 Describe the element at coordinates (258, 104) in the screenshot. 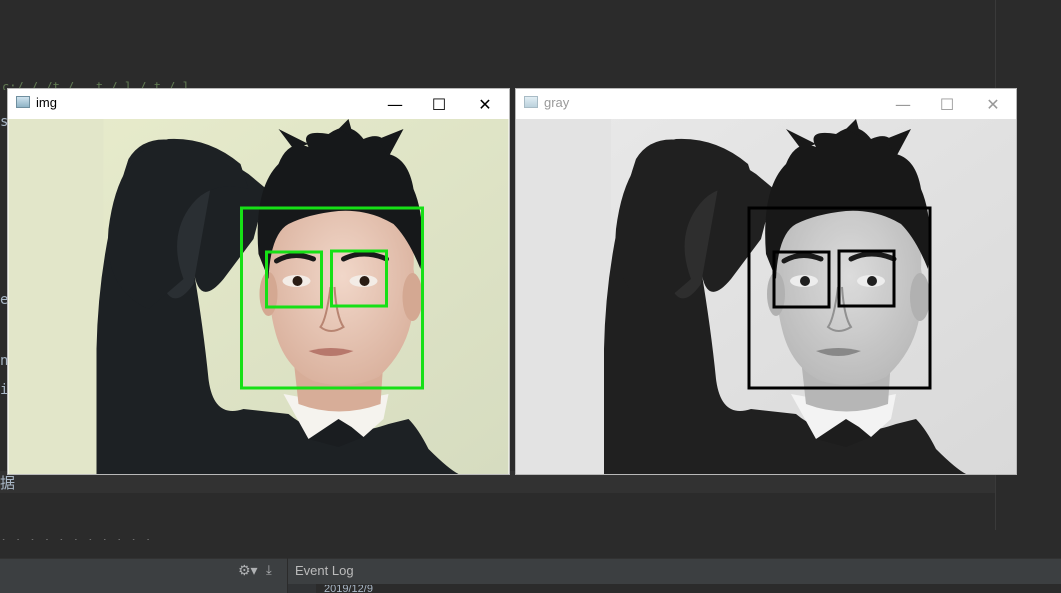

I see `window-titlebar: img — ☐ ✕` at that location.